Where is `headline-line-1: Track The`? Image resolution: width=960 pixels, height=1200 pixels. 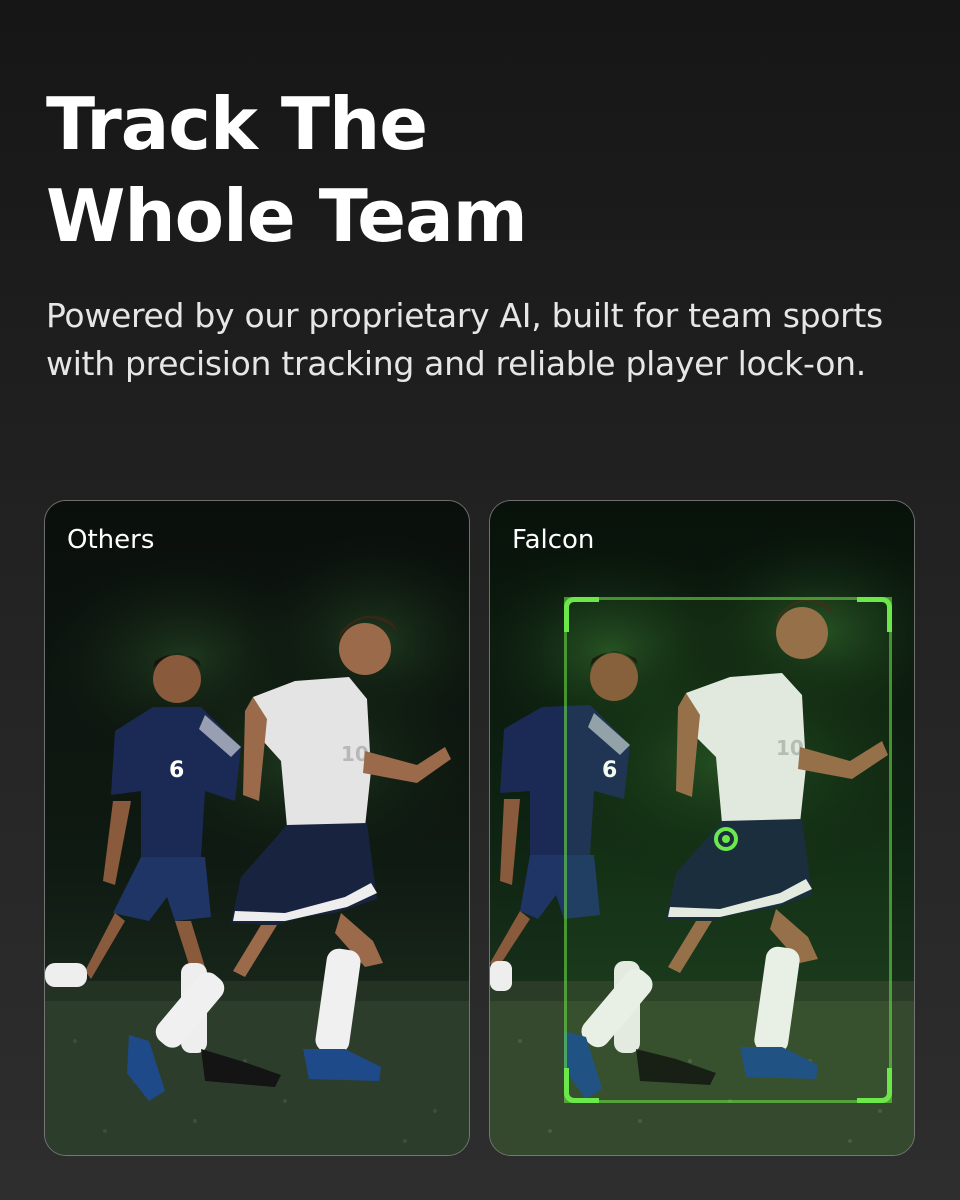
headline-line-1: Track The is located at coordinates (237, 124).